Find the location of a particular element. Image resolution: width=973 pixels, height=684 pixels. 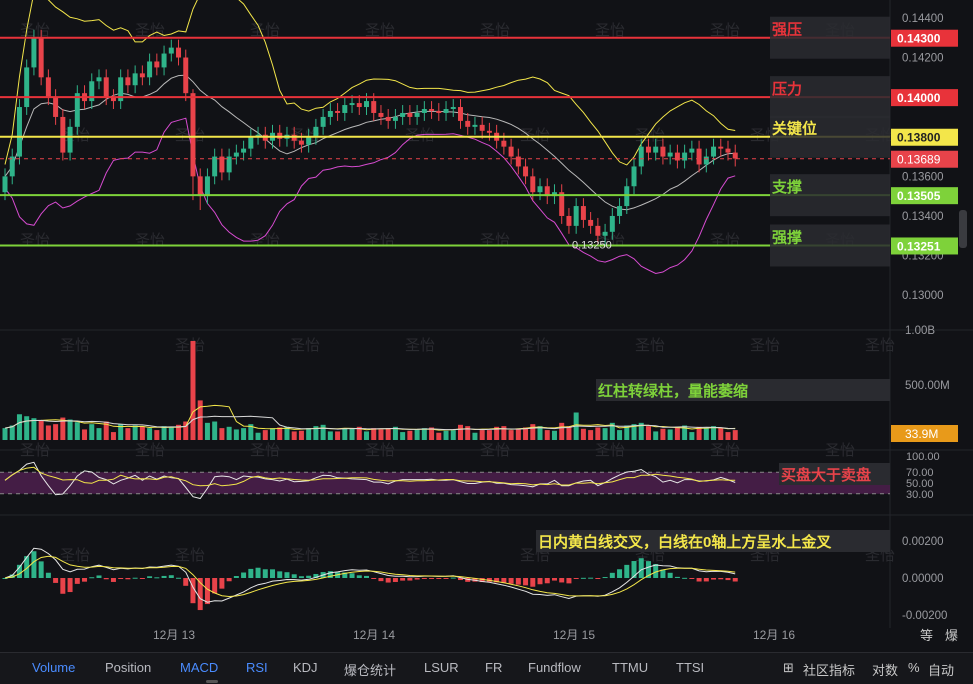

auto-scale-button: 自动 is located at coordinates (941, 669).